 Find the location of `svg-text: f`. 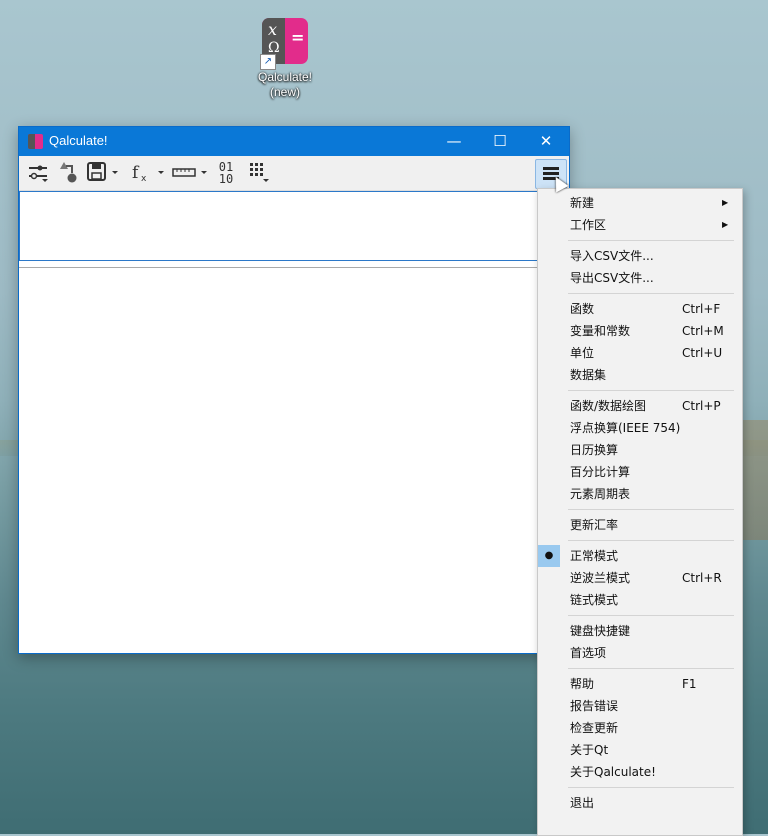

svg-text: f is located at coordinates (136, 173).